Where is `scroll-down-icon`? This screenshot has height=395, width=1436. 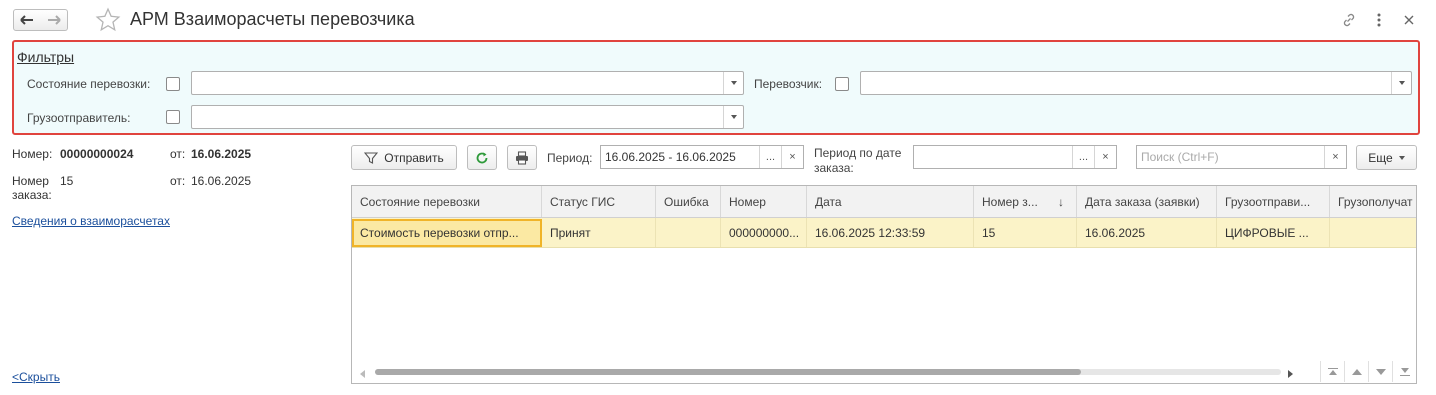
scroll-down-icon is located at coordinates (1380, 371).